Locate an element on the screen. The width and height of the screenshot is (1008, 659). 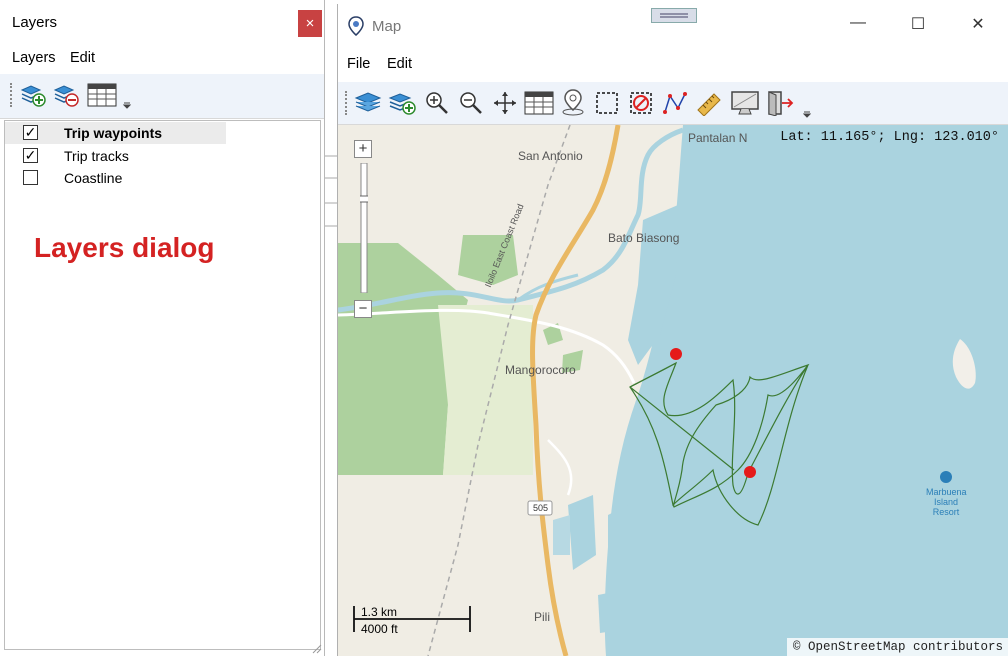
layer-row: ✓ Trip tracks is located at coordinates (105, 156).